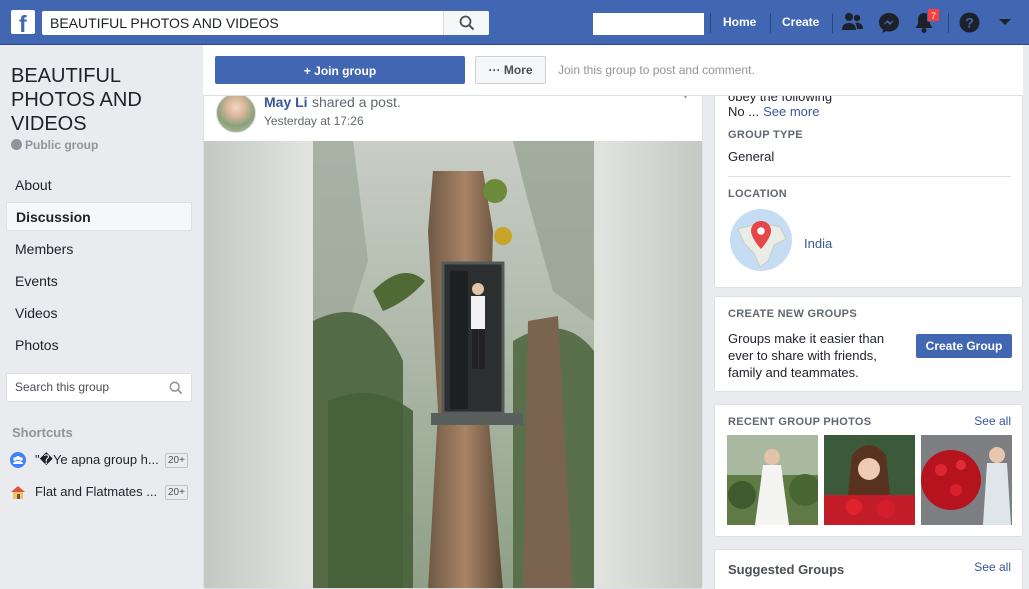 This screenshot has height=589, width=1029. Describe the element at coordinates (868, 569) in the screenshot. I see `suggested-groups-card: Suggested Groups See all` at that location.